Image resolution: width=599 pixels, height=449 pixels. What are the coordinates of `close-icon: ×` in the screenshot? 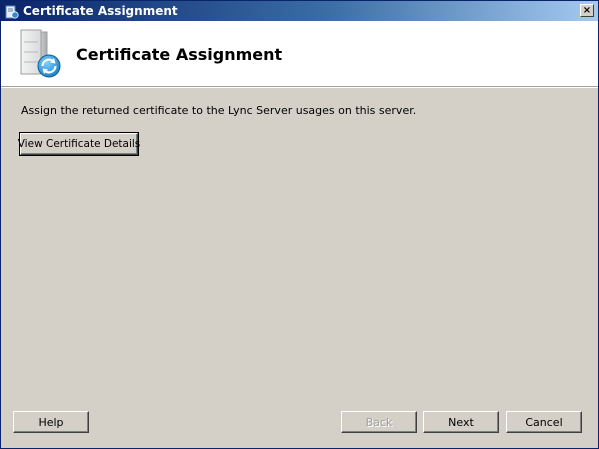 It's located at (587, 10).